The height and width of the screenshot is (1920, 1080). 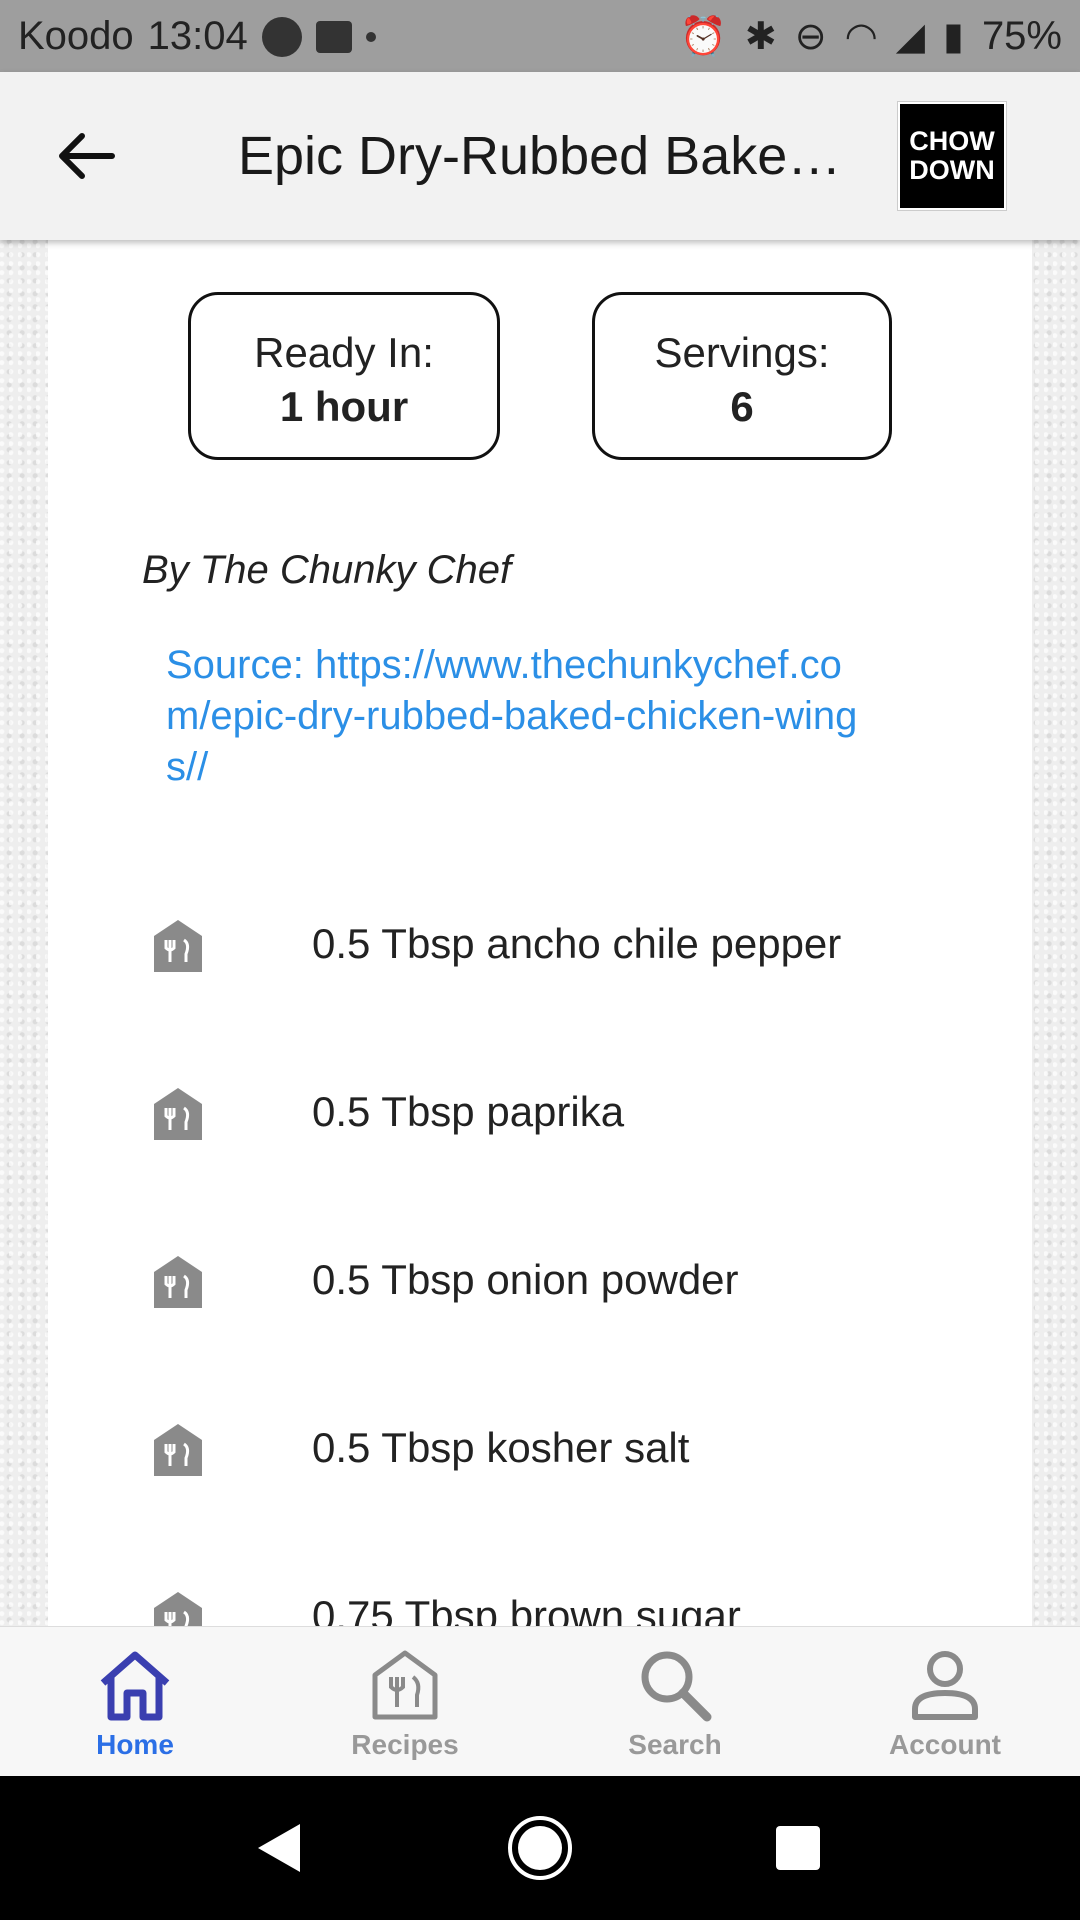 What do you see at coordinates (405, 1685) in the screenshot?
I see `recipes-icon` at bounding box center [405, 1685].